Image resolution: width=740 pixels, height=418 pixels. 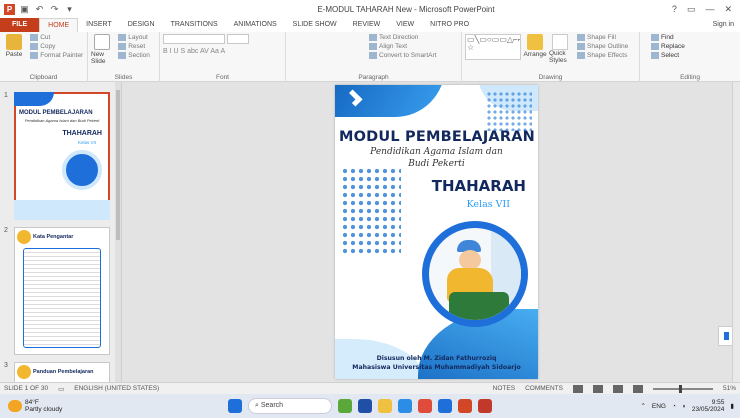 I want to click on slide-class-label: Kelas VII, so click(x=488, y=204).